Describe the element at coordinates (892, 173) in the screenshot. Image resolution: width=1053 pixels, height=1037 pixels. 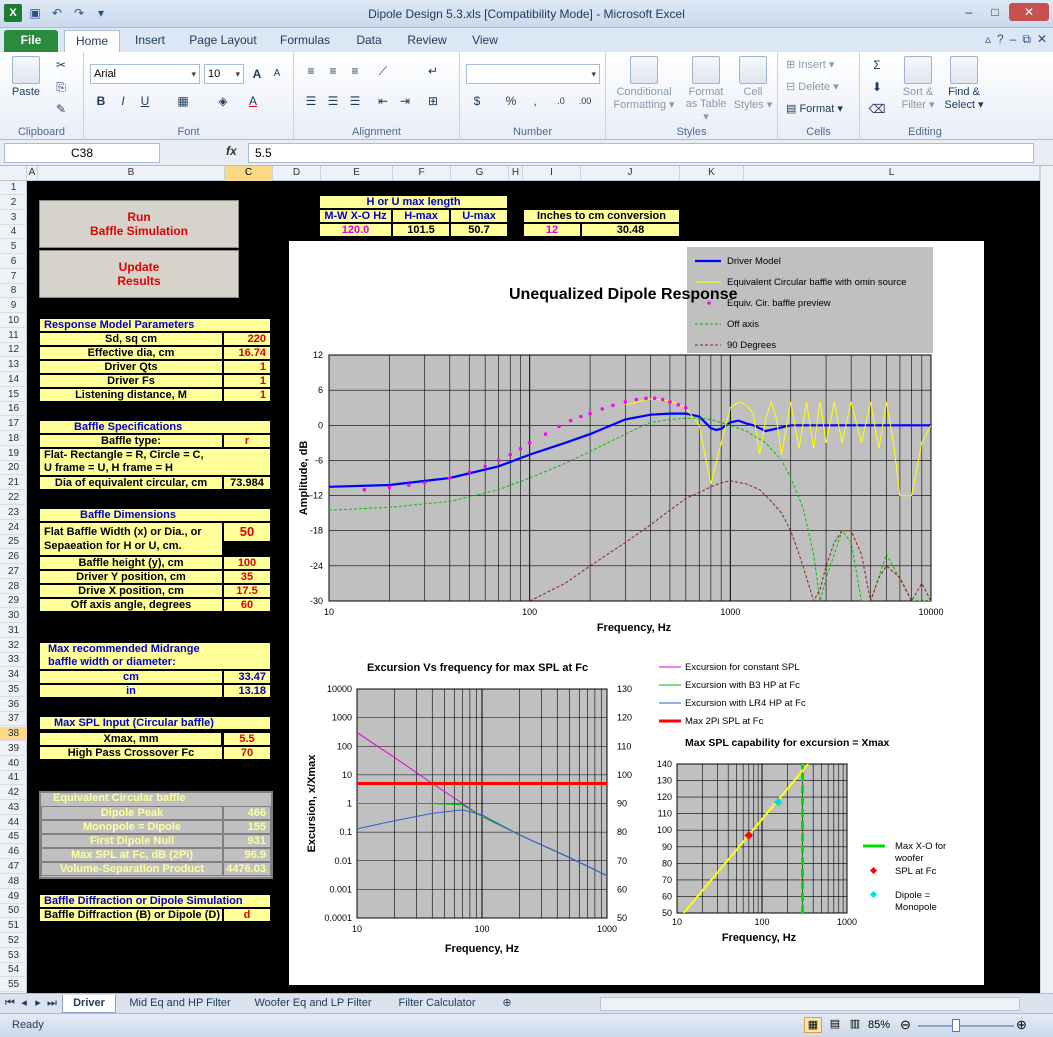
I see `column-header: L` at that location.